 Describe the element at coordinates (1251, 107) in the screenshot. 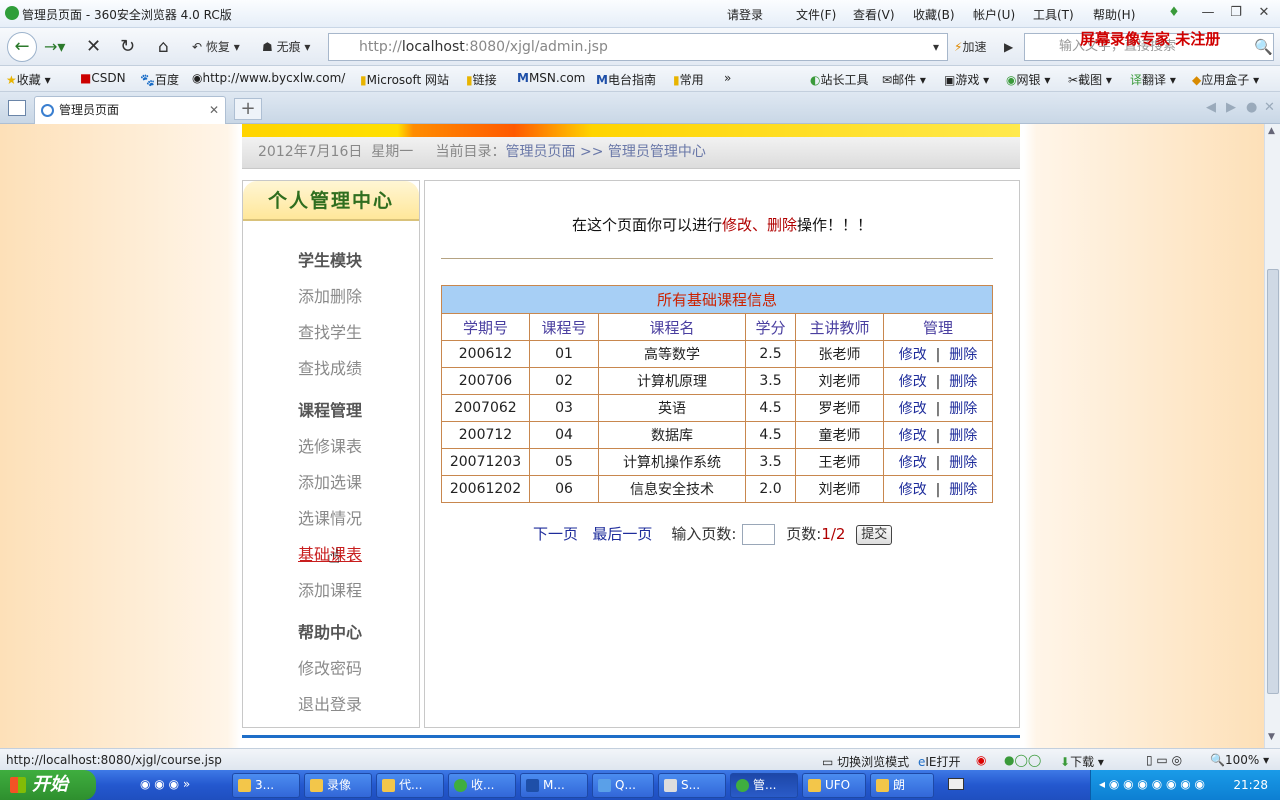

I see `tab-list-icon: ●` at that location.